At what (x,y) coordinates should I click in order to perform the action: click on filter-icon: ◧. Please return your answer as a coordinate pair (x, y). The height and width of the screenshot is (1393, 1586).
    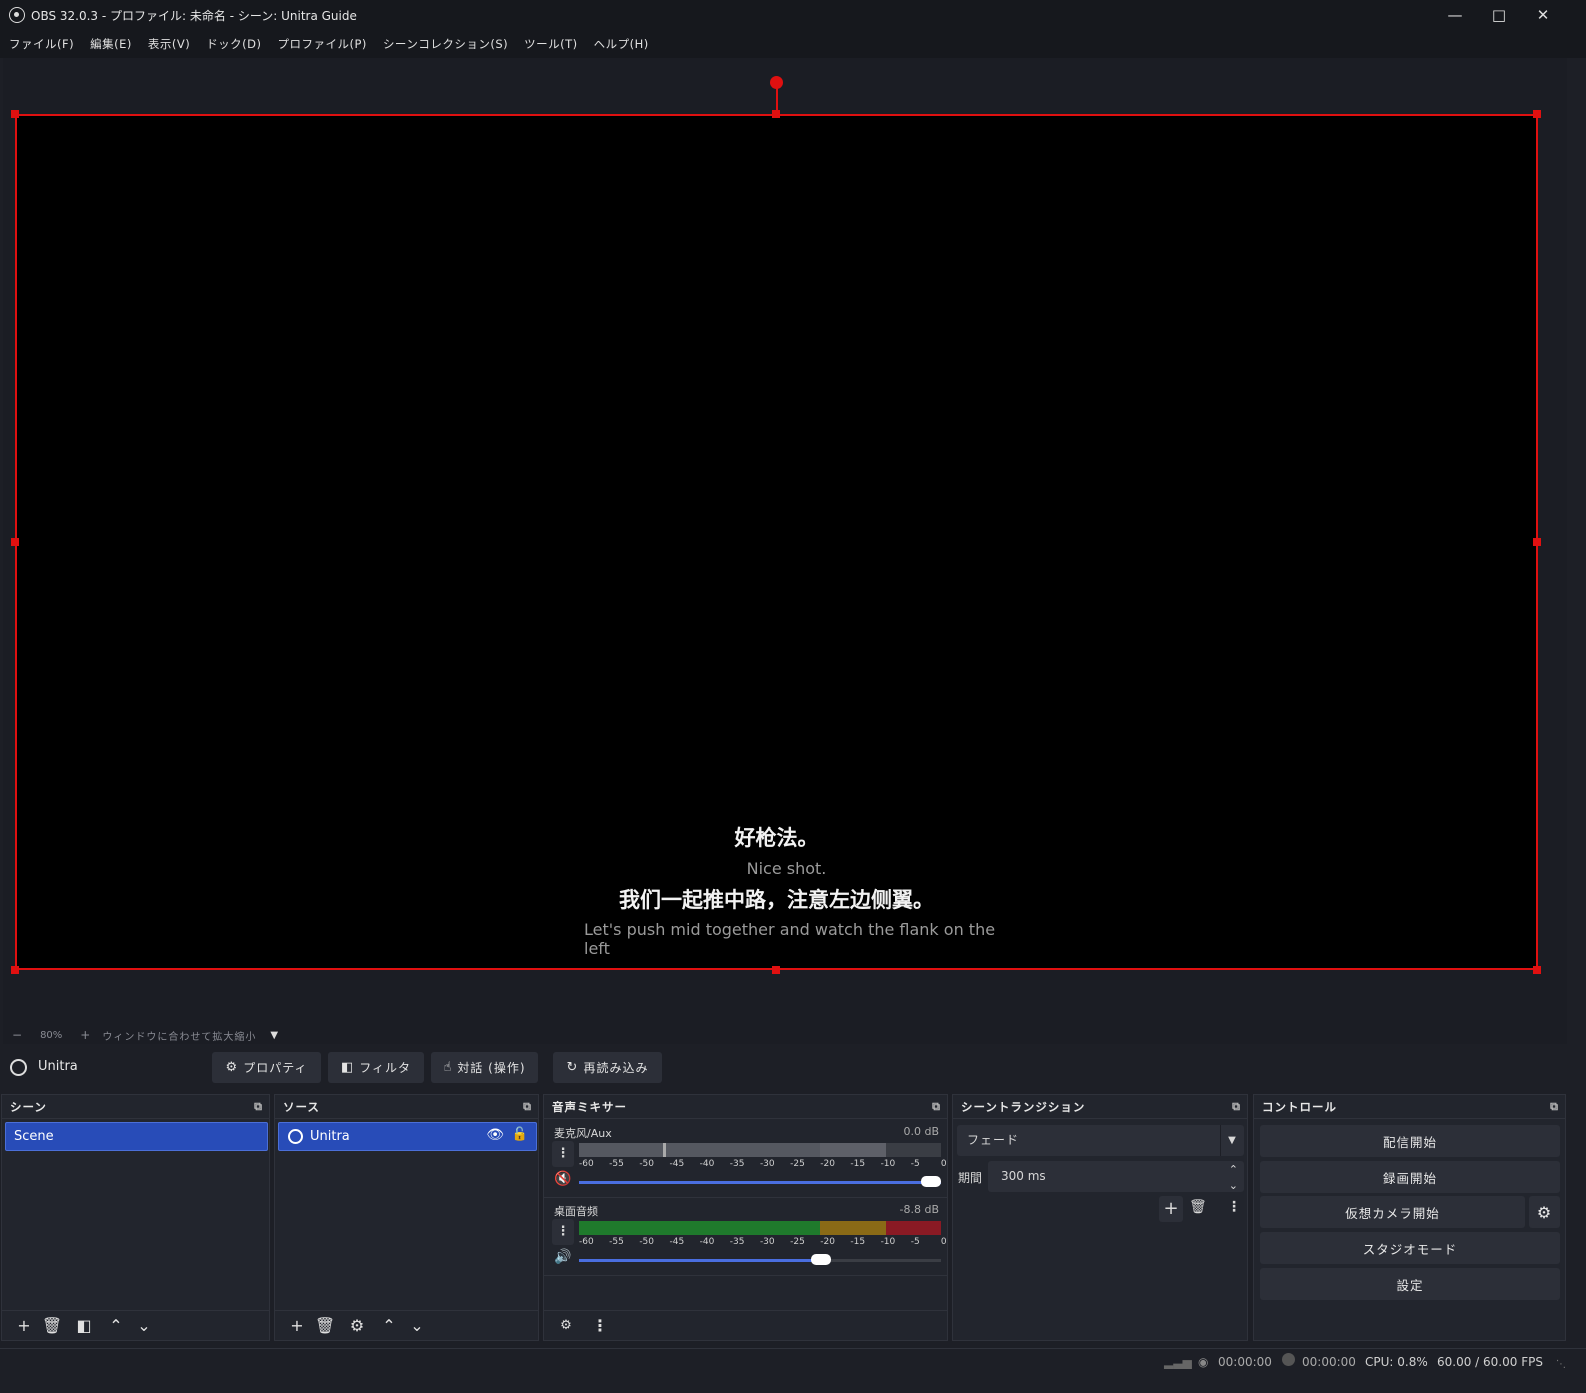
    Looking at the image, I should click on (84, 1325).